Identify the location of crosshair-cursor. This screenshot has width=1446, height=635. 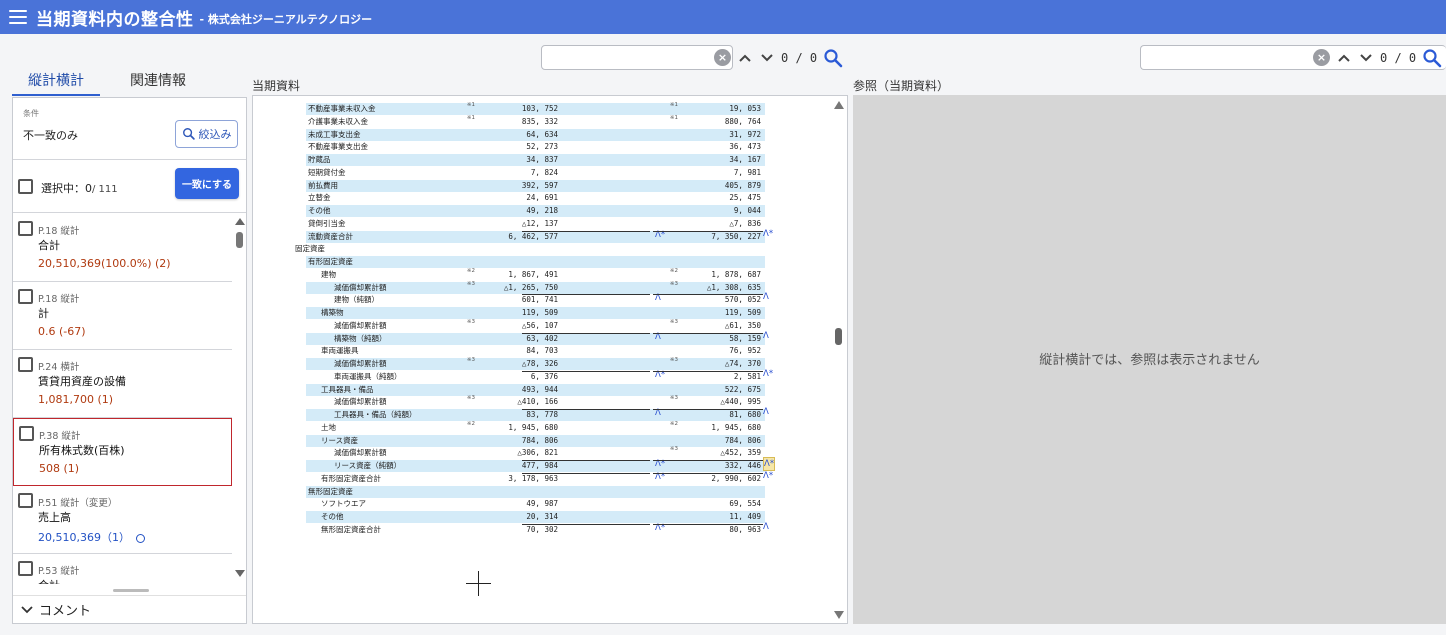
(478, 583).